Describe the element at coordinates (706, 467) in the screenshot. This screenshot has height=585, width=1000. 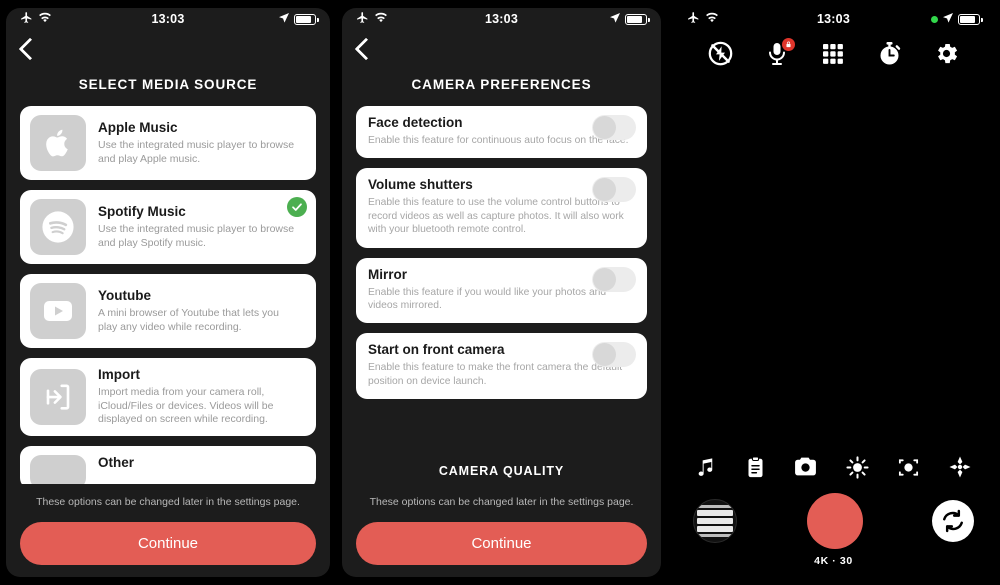
I see `music-note-icon` at that location.